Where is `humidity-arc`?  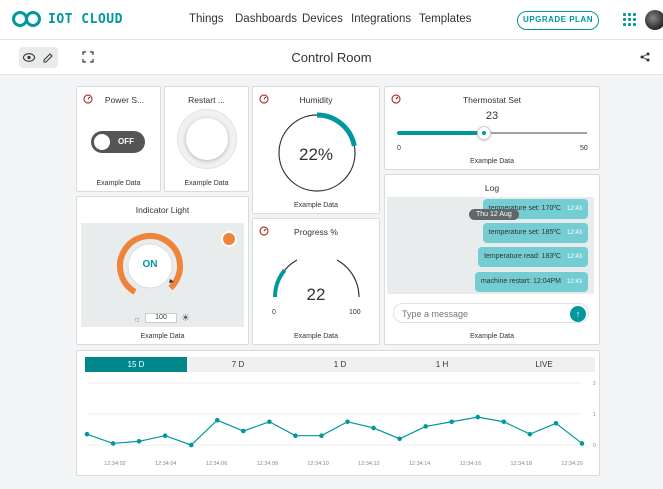
humidity-arc is located at coordinates (336, 129).